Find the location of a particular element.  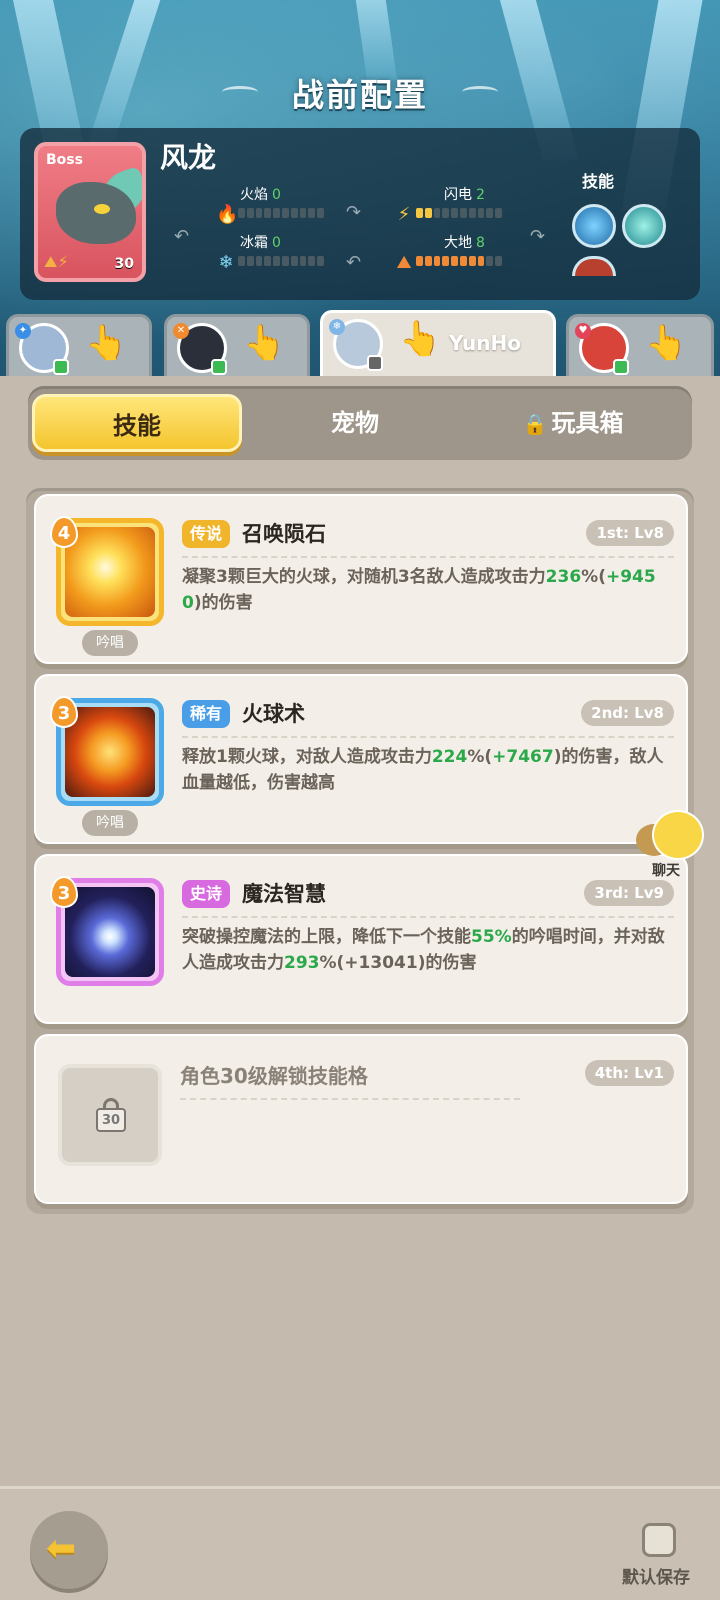

magic-star-icon is located at coordinates (110, 932).